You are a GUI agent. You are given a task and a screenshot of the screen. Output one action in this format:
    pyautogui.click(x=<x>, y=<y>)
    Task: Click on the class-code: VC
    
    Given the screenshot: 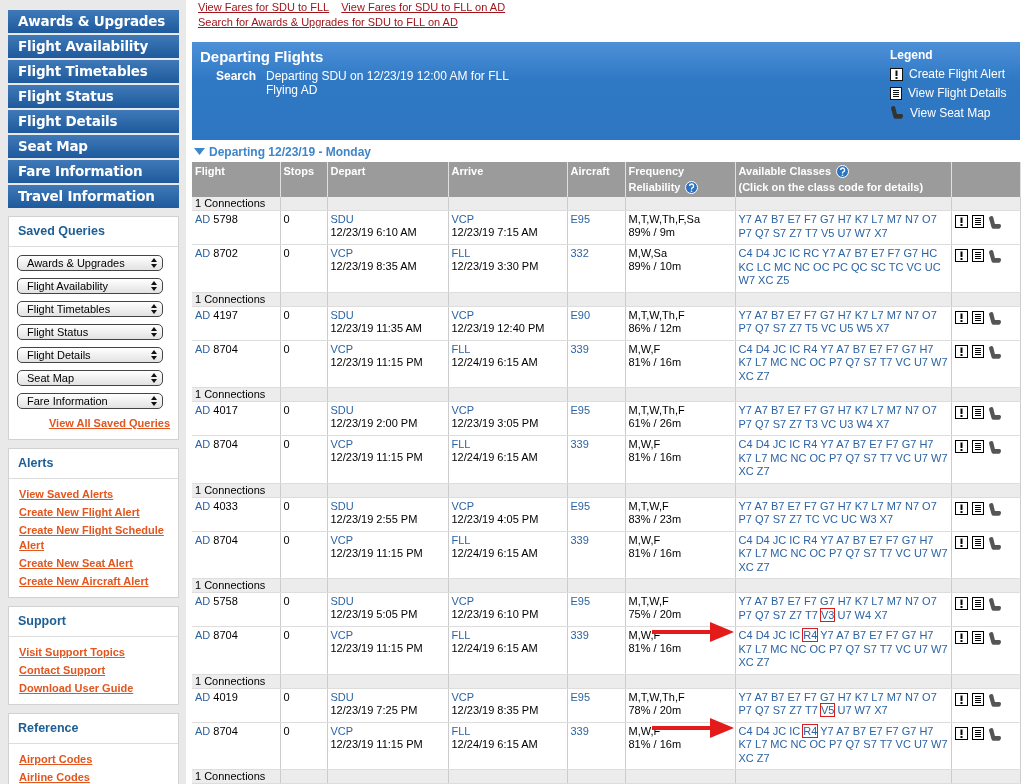 What is the action you would take?
    pyautogui.click(x=830, y=519)
    